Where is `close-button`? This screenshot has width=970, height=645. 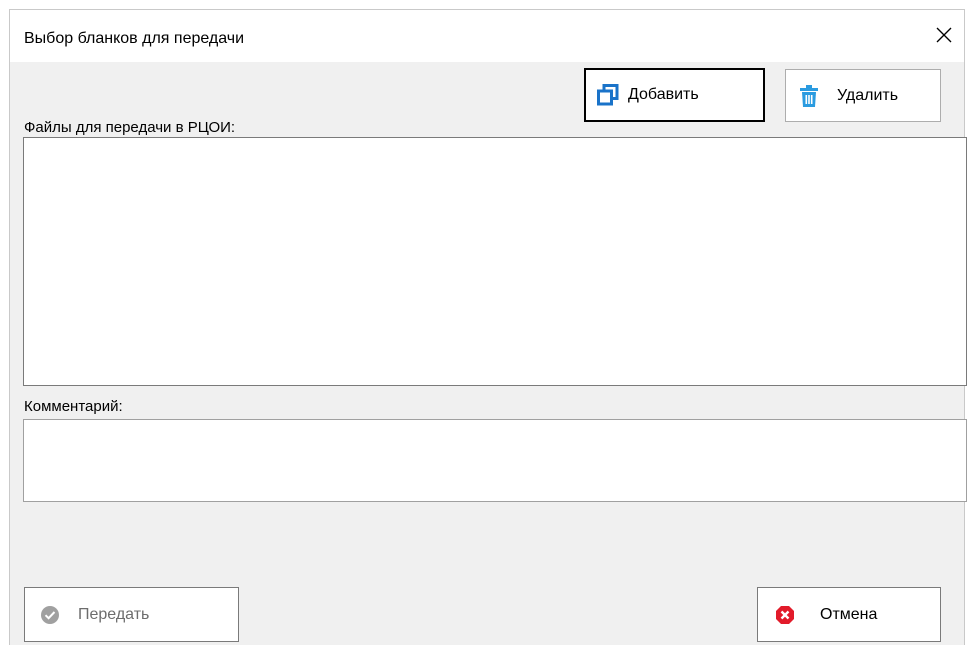 close-button is located at coordinates (944, 35).